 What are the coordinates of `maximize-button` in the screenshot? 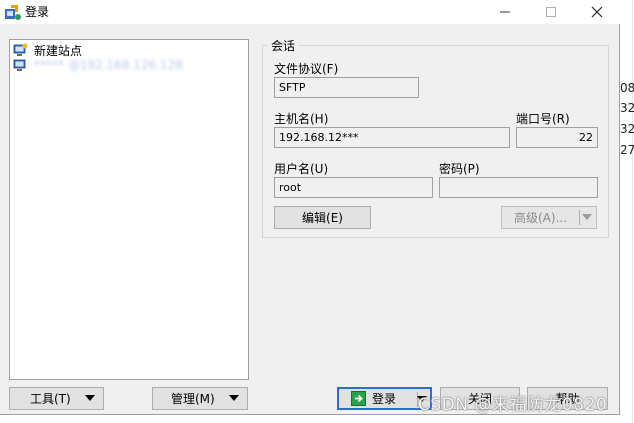 It's located at (551, 12).